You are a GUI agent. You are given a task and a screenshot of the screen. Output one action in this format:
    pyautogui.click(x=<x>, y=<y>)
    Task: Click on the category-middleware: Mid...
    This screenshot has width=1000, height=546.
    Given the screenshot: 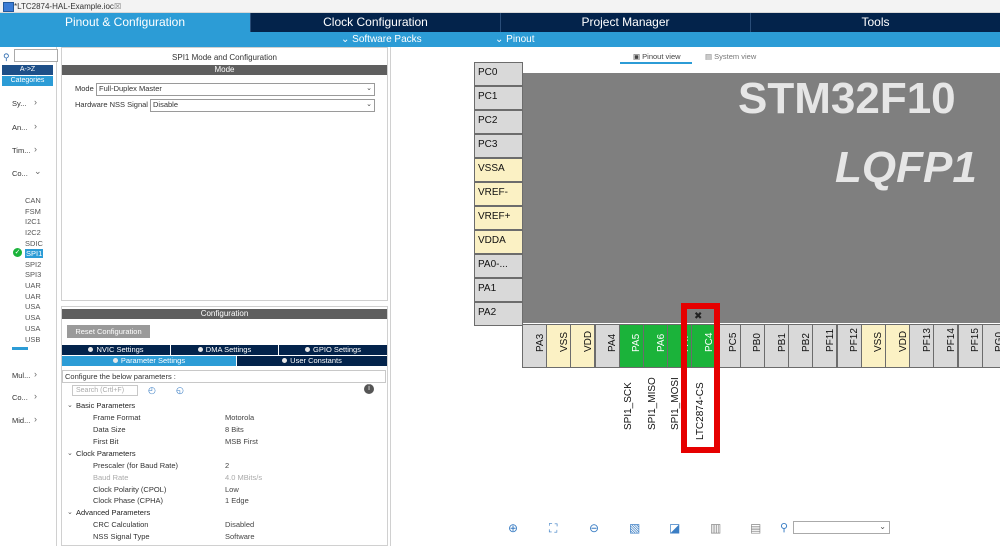 What is the action you would take?
    pyautogui.click(x=21, y=420)
    